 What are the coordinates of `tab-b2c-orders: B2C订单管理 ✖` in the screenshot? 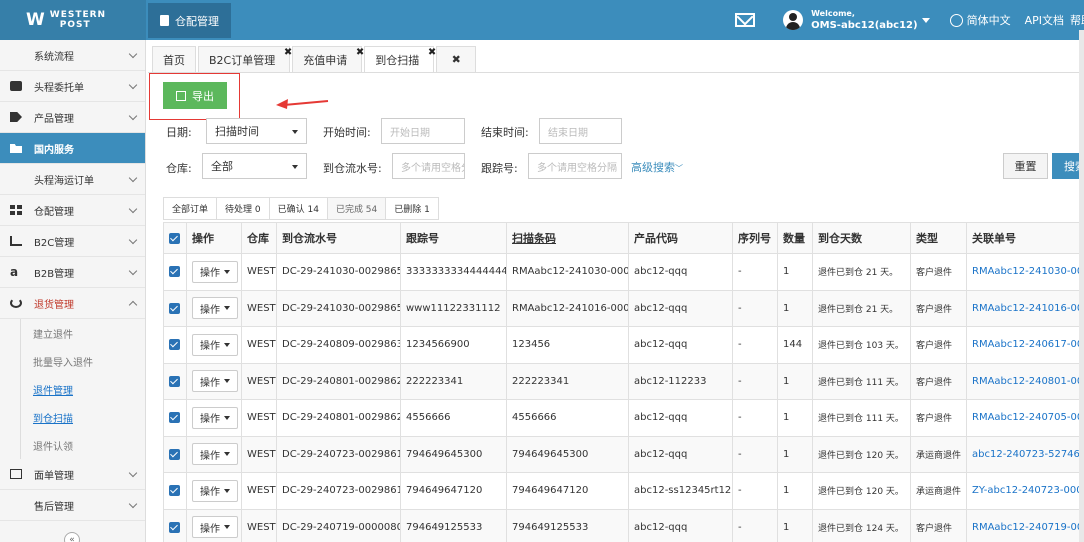 It's located at (245, 59).